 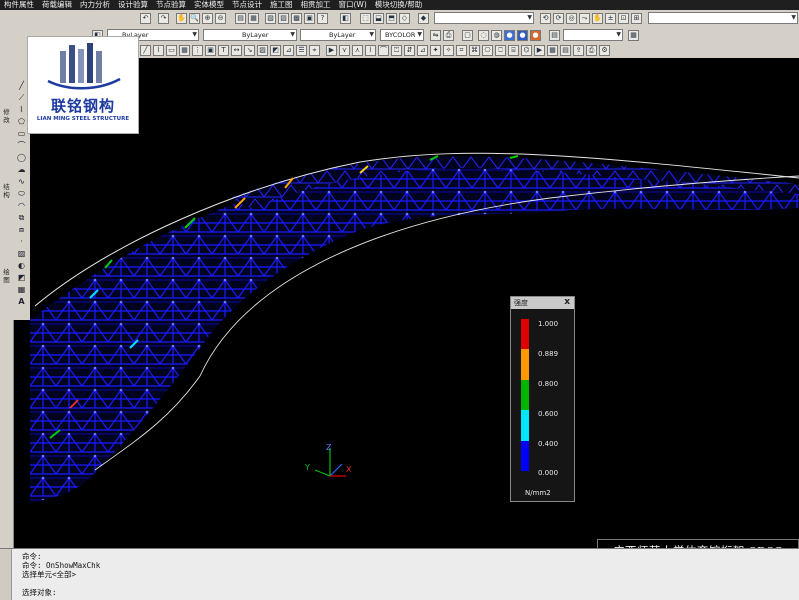 I want to click on block-icon: ▣, so click(x=210, y=50).